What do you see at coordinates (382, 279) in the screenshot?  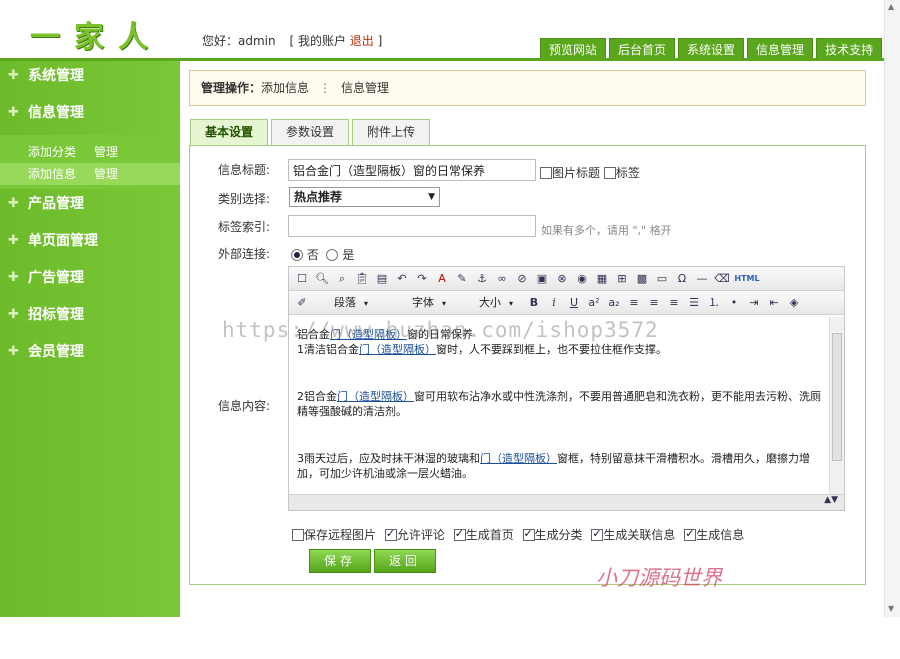 I see `paste-text-icon: ▤` at bounding box center [382, 279].